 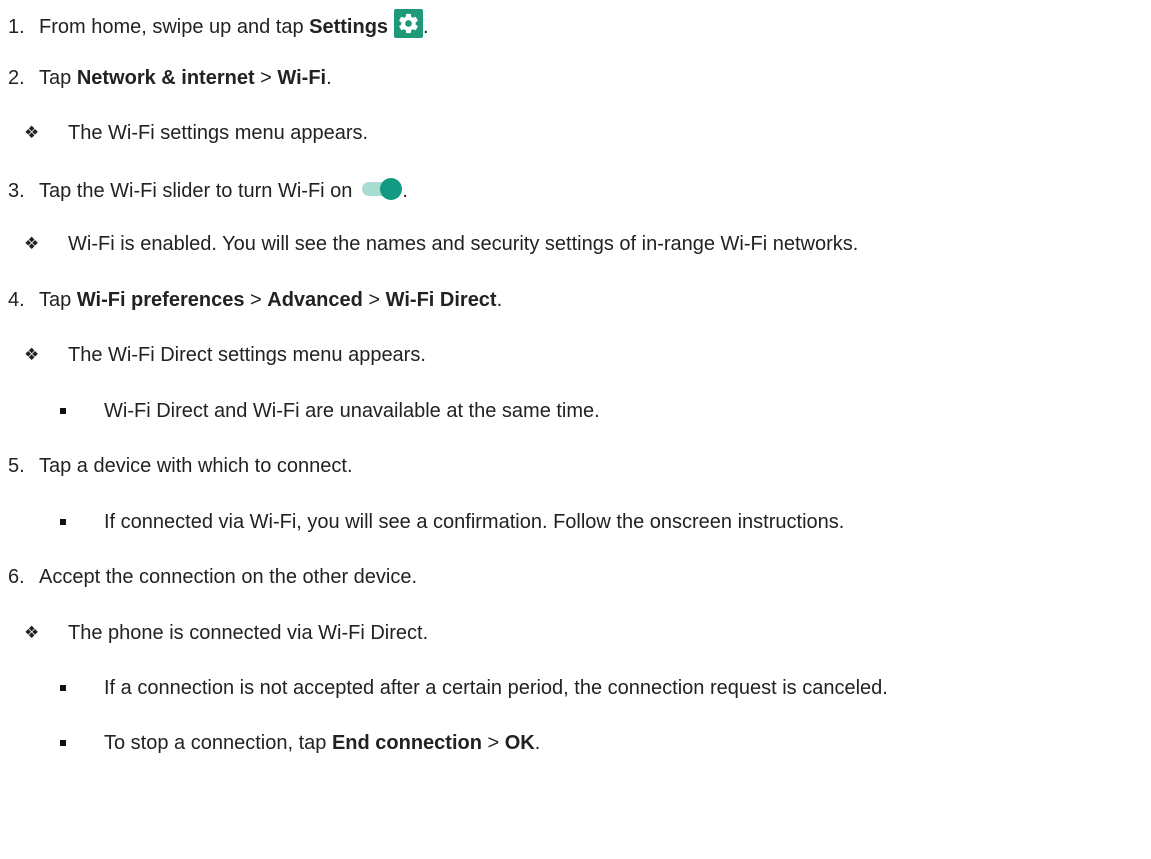 I want to click on step-number: 3., so click(x=16, y=191).